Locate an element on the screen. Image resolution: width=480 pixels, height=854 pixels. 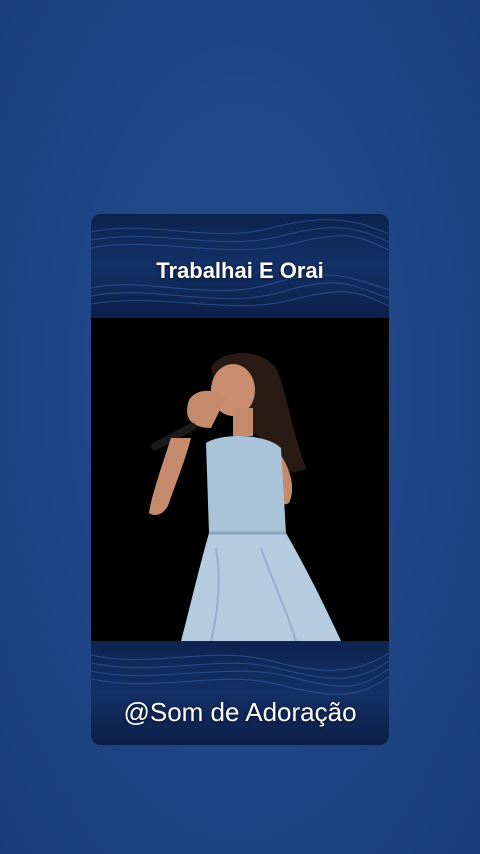
card-title: Trabalhai E Orai is located at coordinates (240, 270).